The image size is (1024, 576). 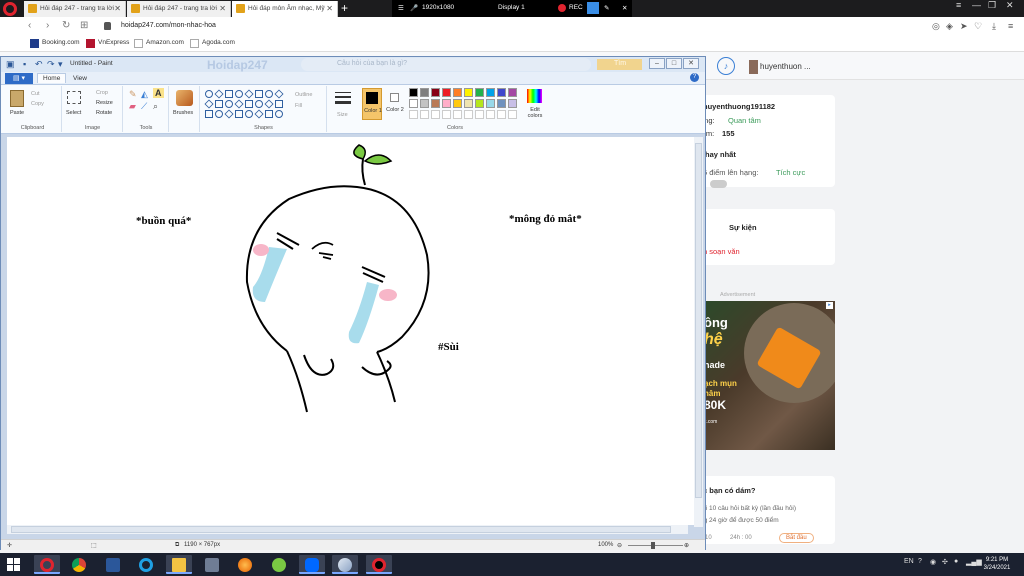 What do you see at coordinates (958, 5) in the screenshot?
I see `tab-search-icon: ≡` at bounding box center [958, 5].